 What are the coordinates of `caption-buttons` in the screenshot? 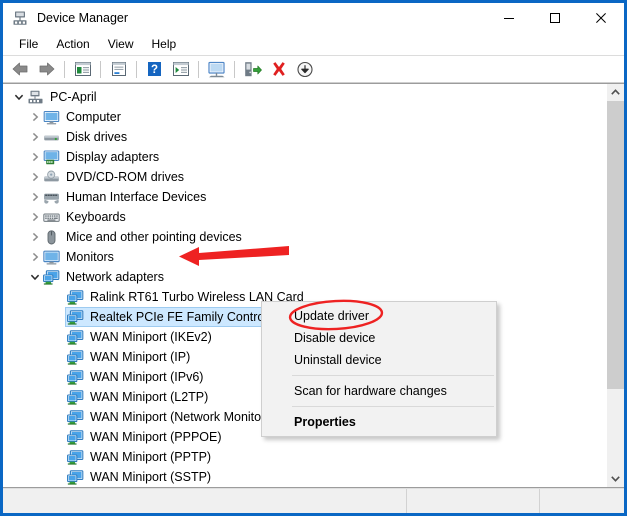 It's located at (555, 18).